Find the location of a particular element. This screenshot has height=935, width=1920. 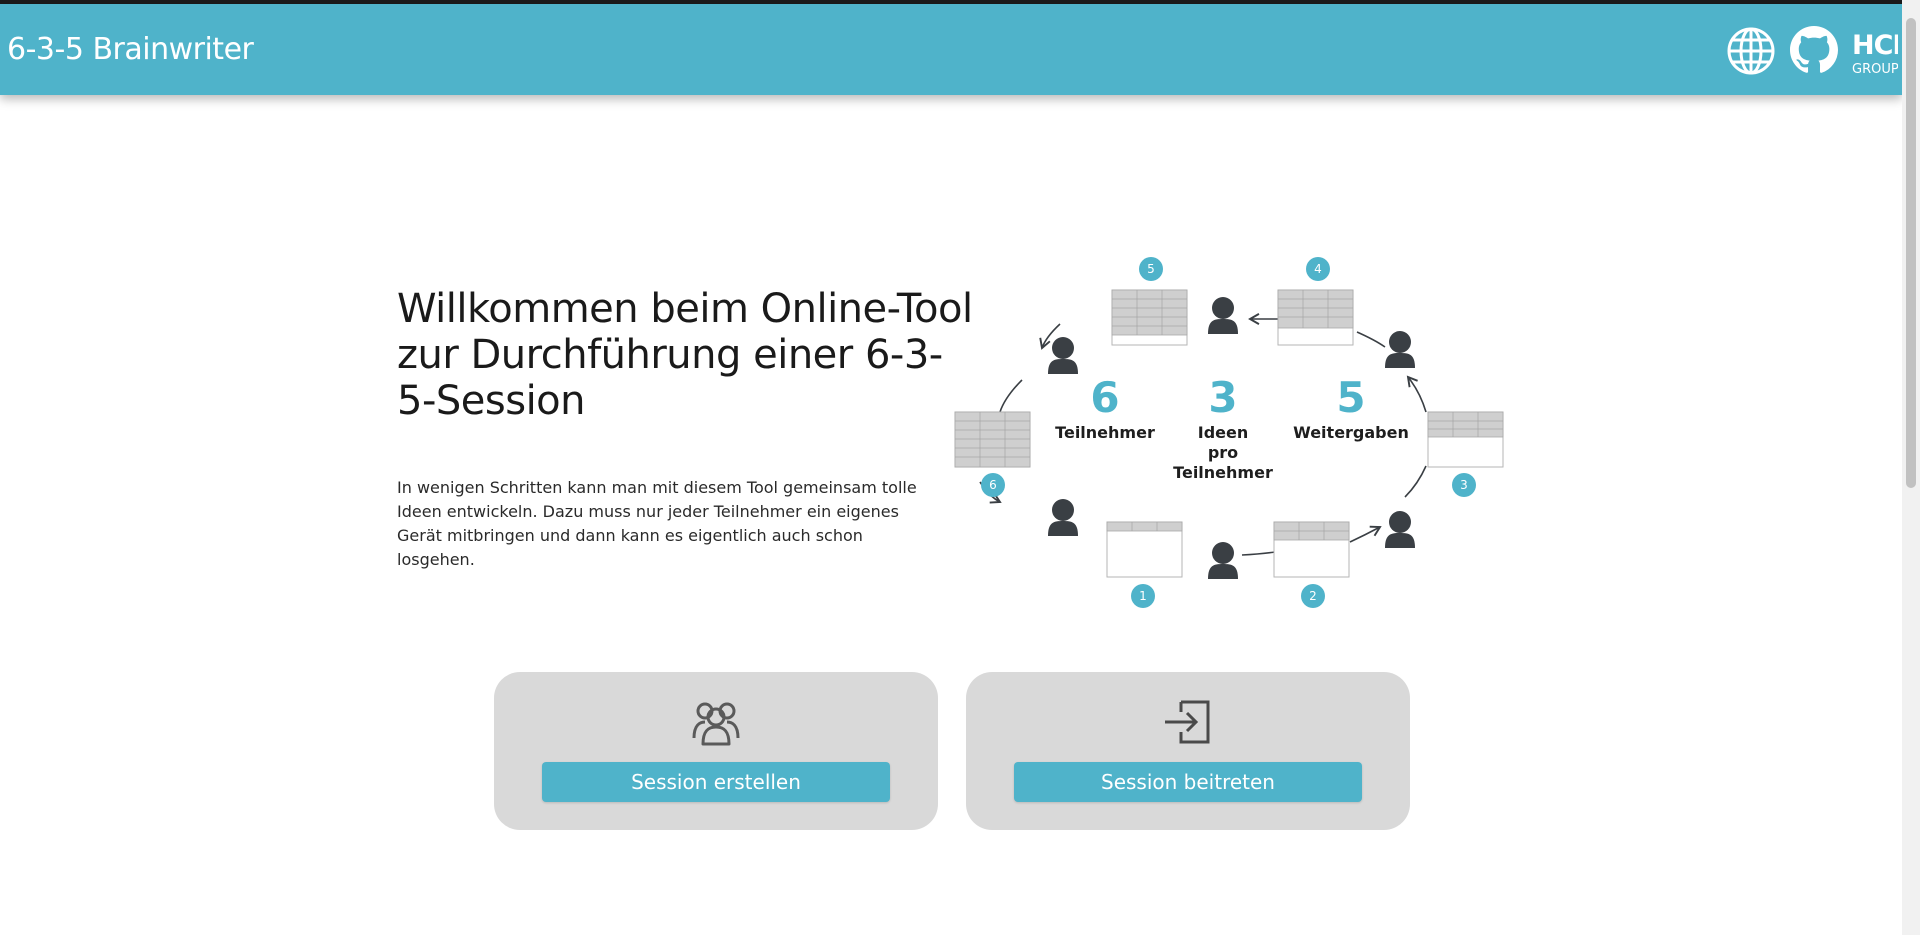

join-session-card: Session beitreten is located at coordinates (1188, 751).